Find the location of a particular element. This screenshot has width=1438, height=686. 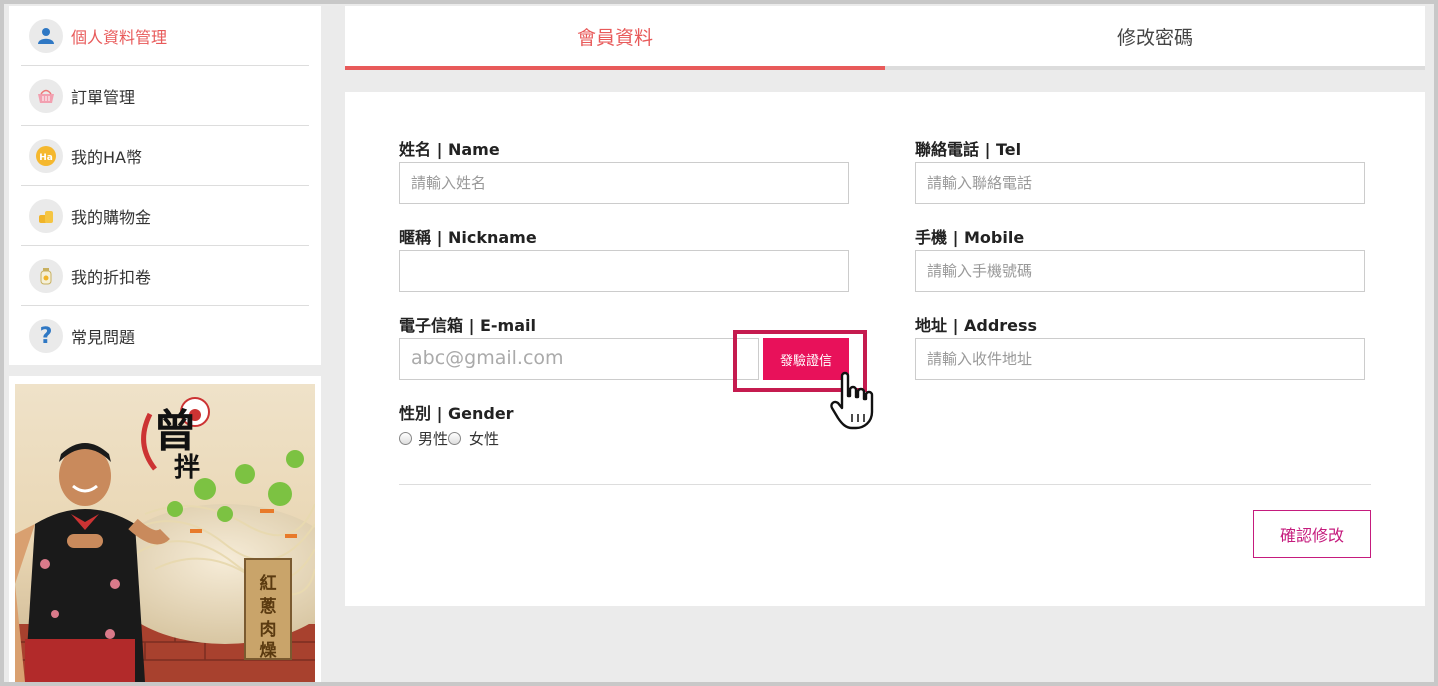

sidebar-item-label: 我的購物金 is located at coordinates (111, 217).